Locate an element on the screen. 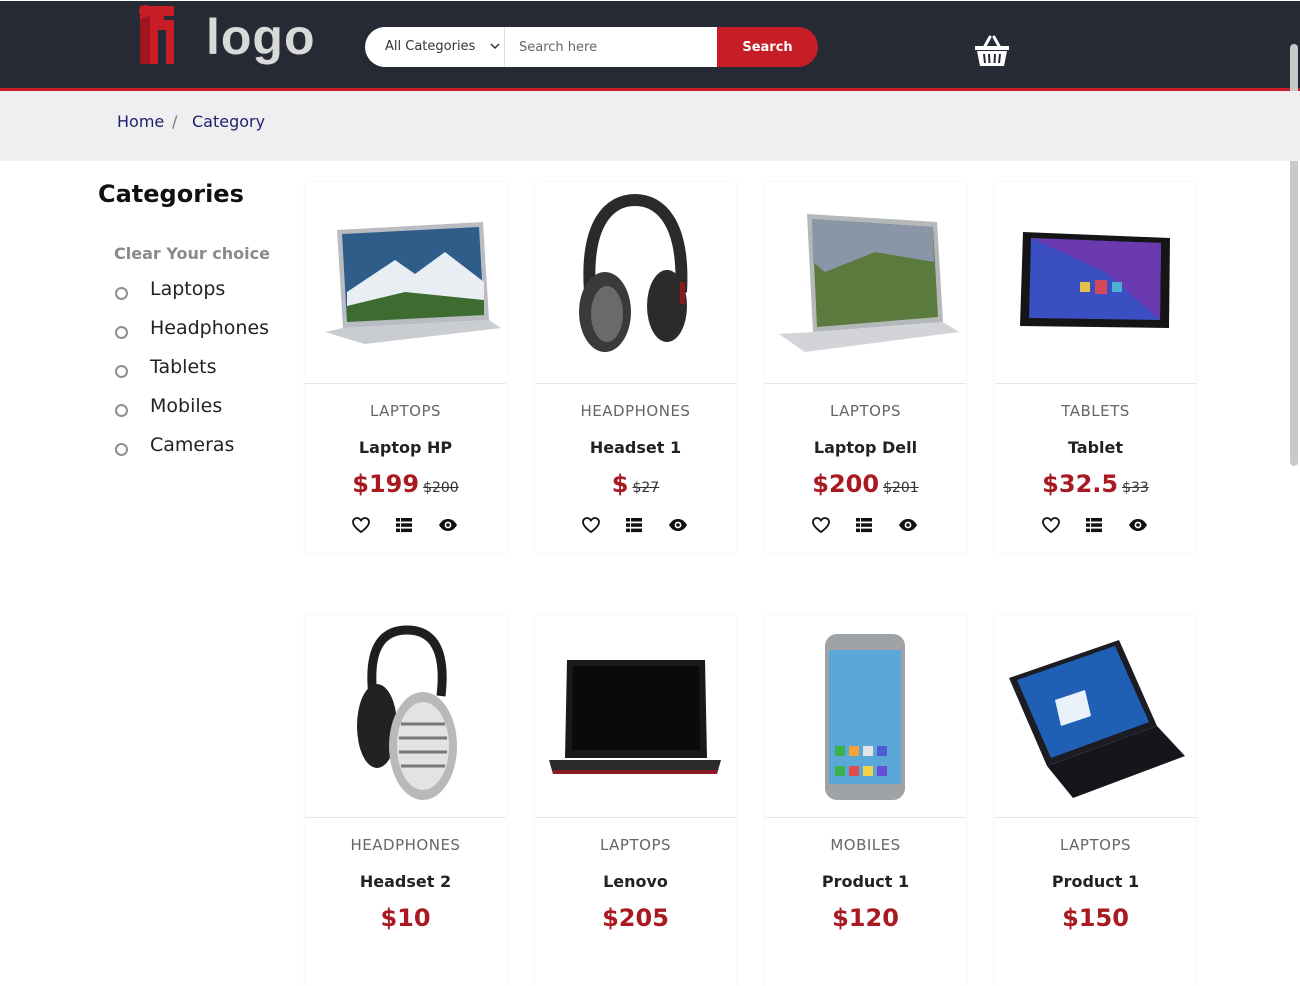  product-price: $32.5 is located at coordinates (1080, 484).